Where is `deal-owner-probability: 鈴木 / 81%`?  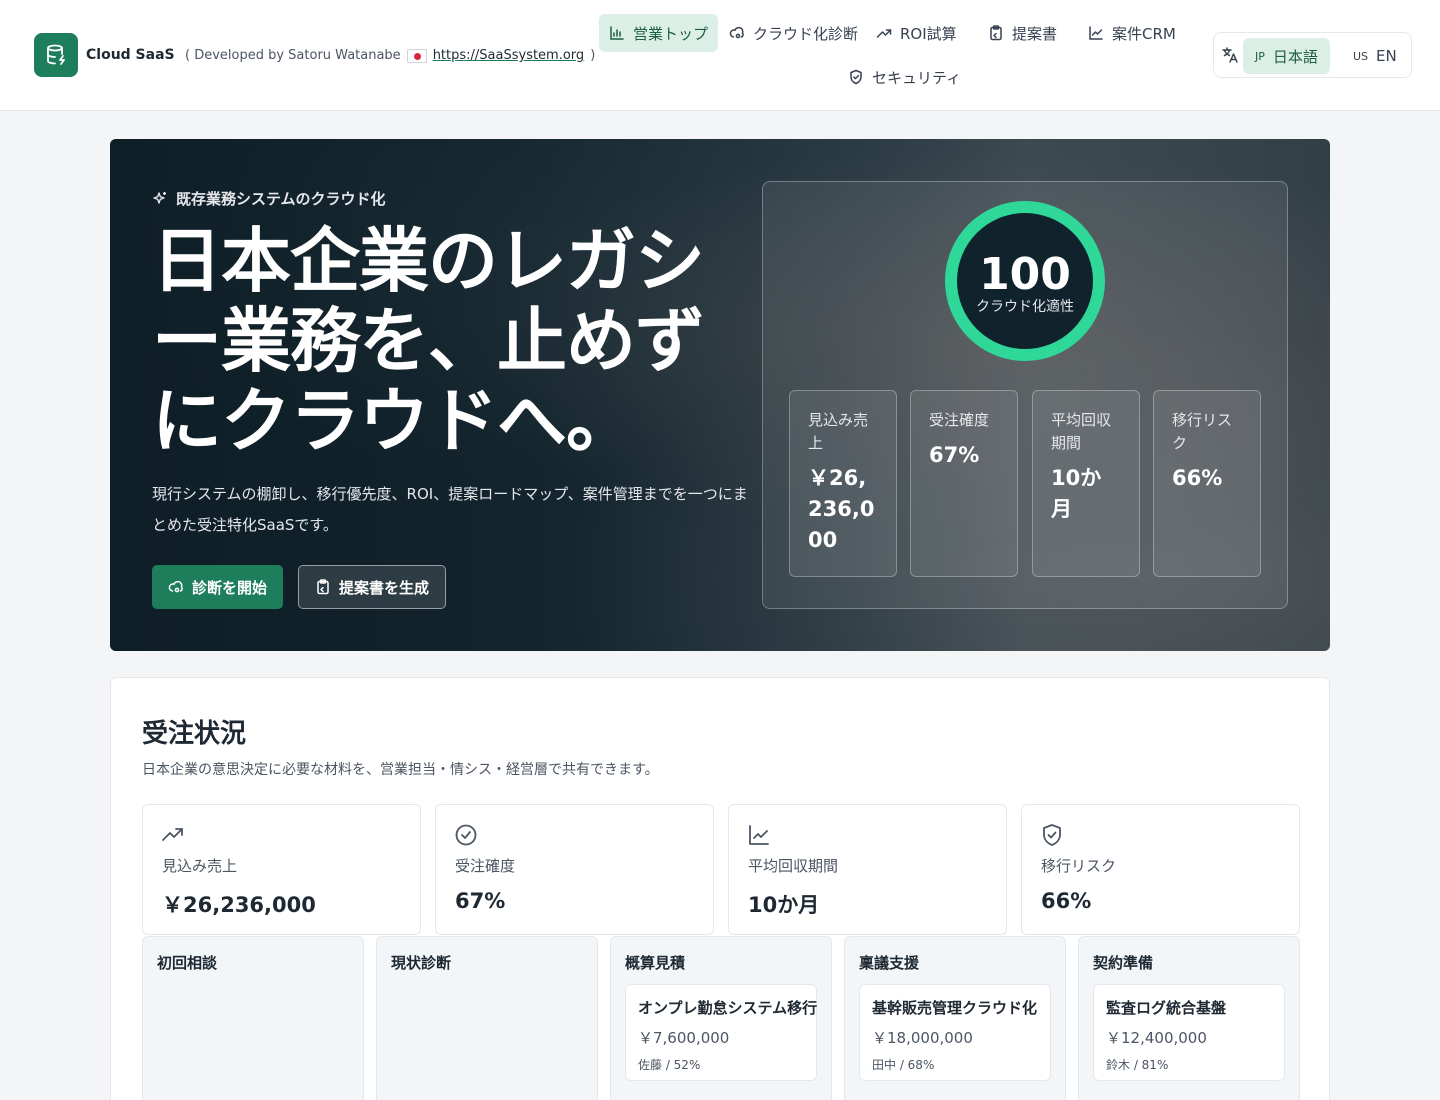 deal-owner-probability: 鈴木 / 81% is located at coordinates (1137, 1065).